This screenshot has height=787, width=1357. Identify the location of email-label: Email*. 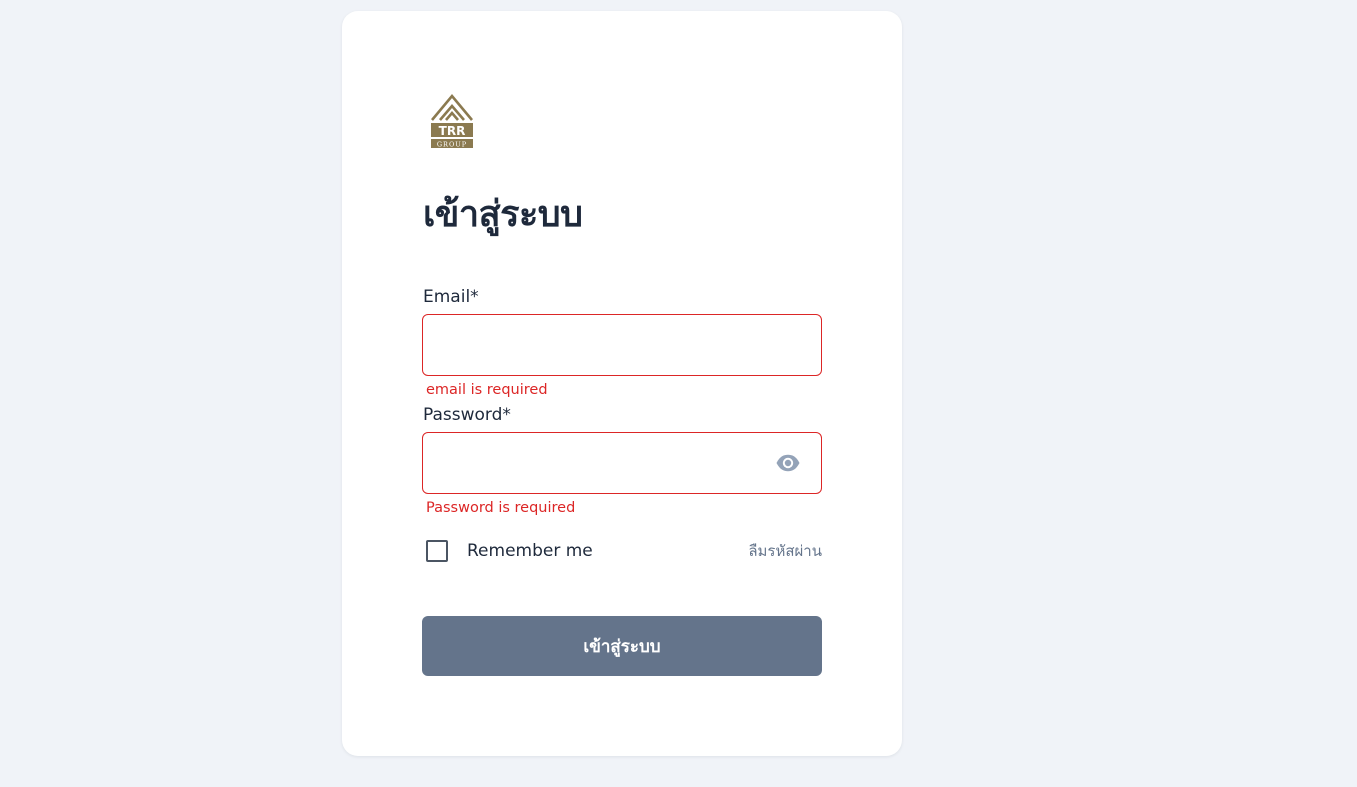
(451, 297).